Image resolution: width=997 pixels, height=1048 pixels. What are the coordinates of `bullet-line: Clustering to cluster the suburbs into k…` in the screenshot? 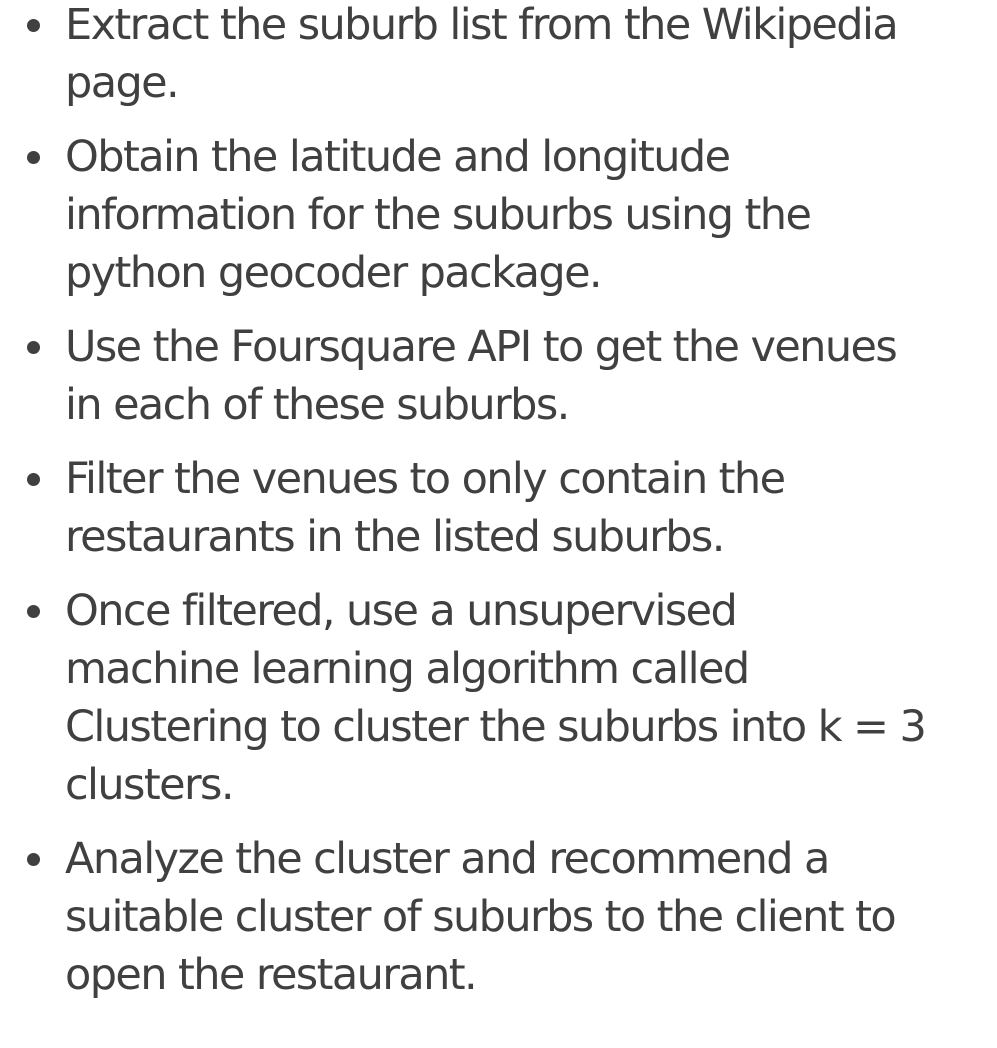 It's located at (496, 727).